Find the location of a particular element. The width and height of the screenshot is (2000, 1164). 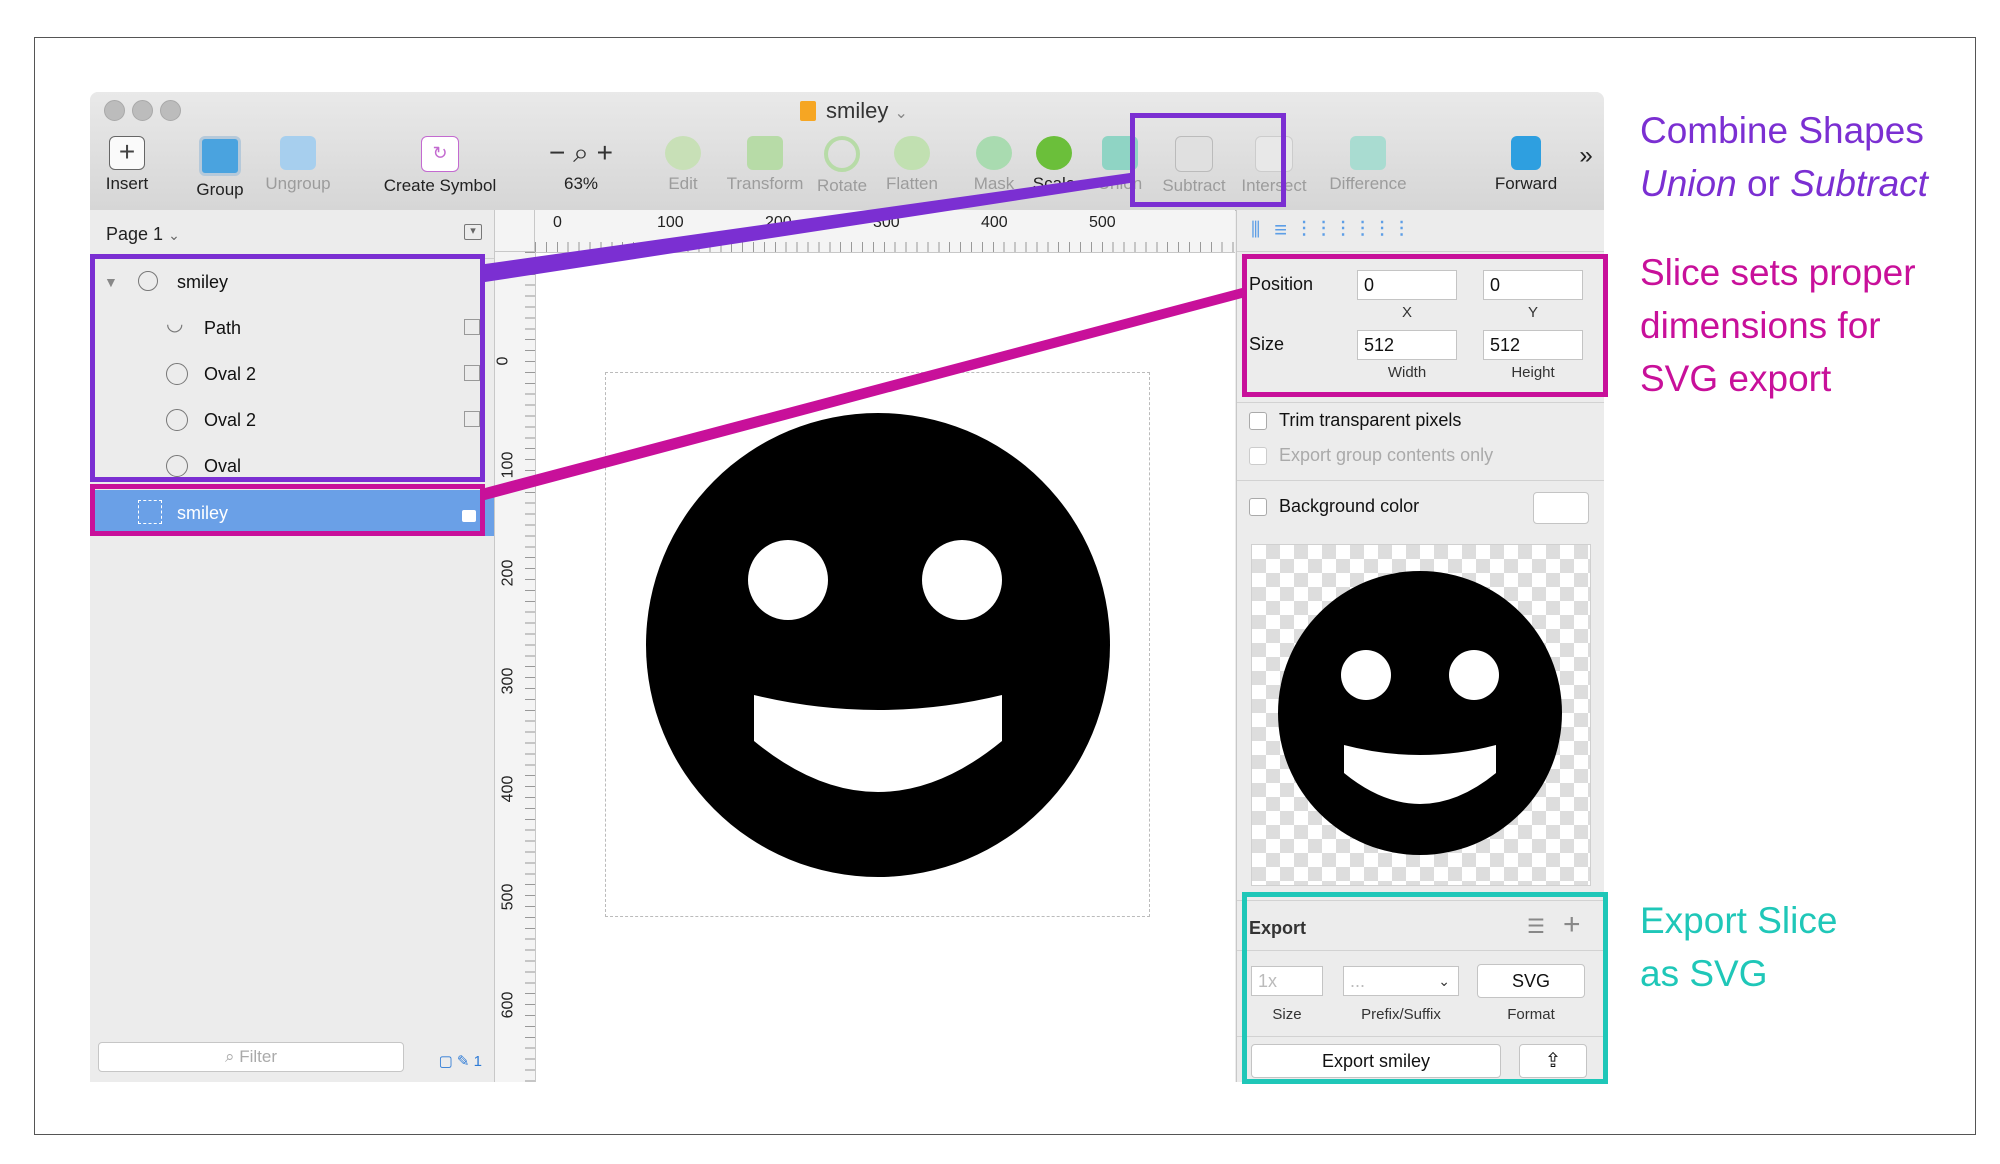

annotation-line: Combine Shapes is located at coordinates (1782, 130).